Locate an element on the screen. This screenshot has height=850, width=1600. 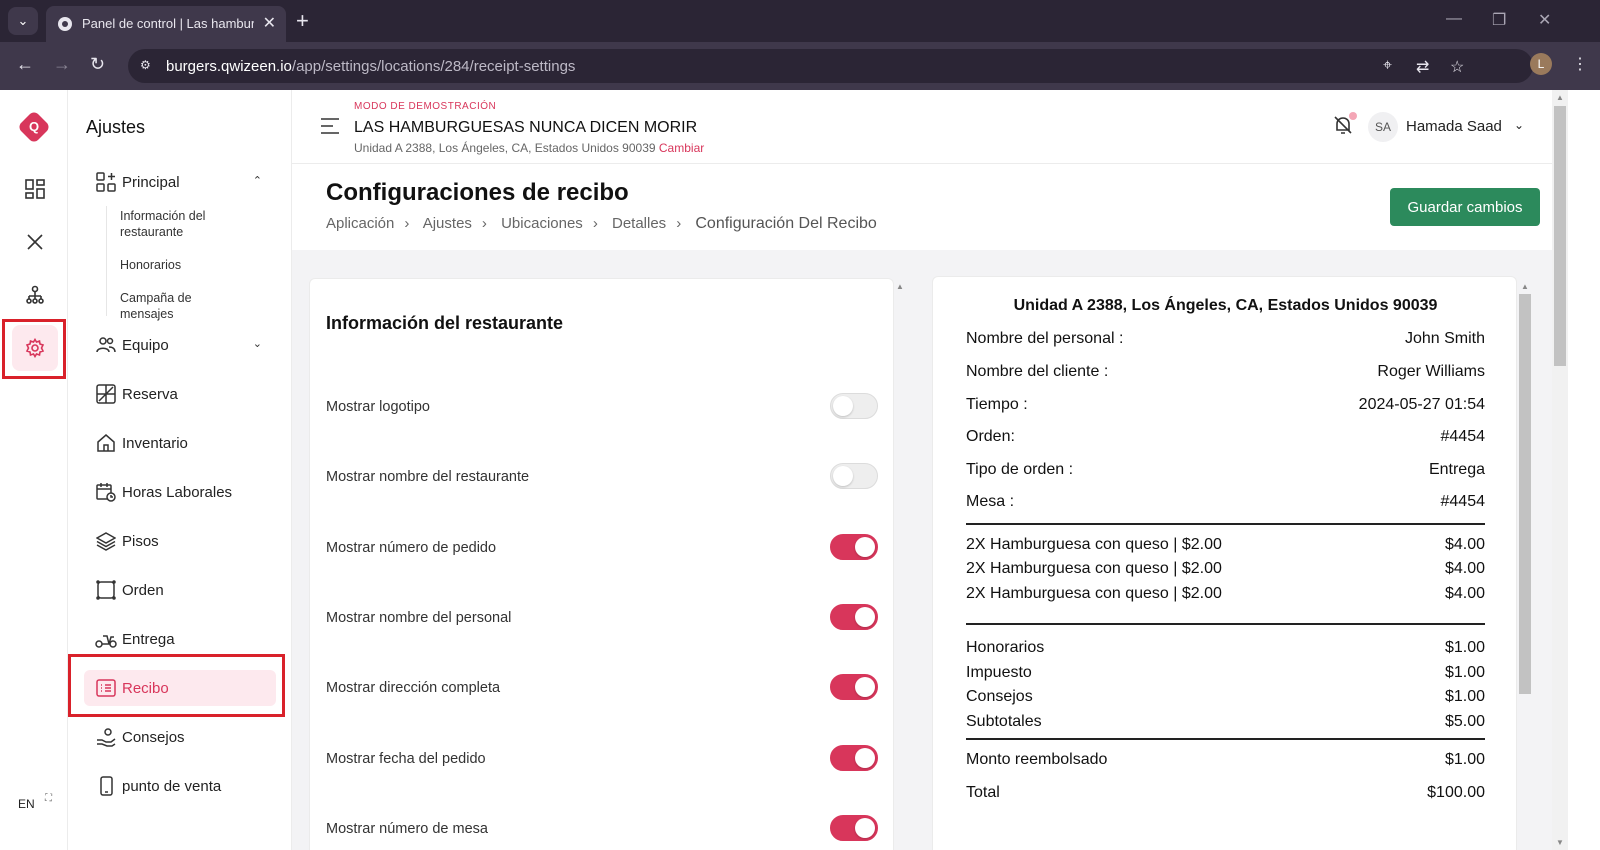
breadcrumb-details: Detalles is located at coordinates (639, 223).